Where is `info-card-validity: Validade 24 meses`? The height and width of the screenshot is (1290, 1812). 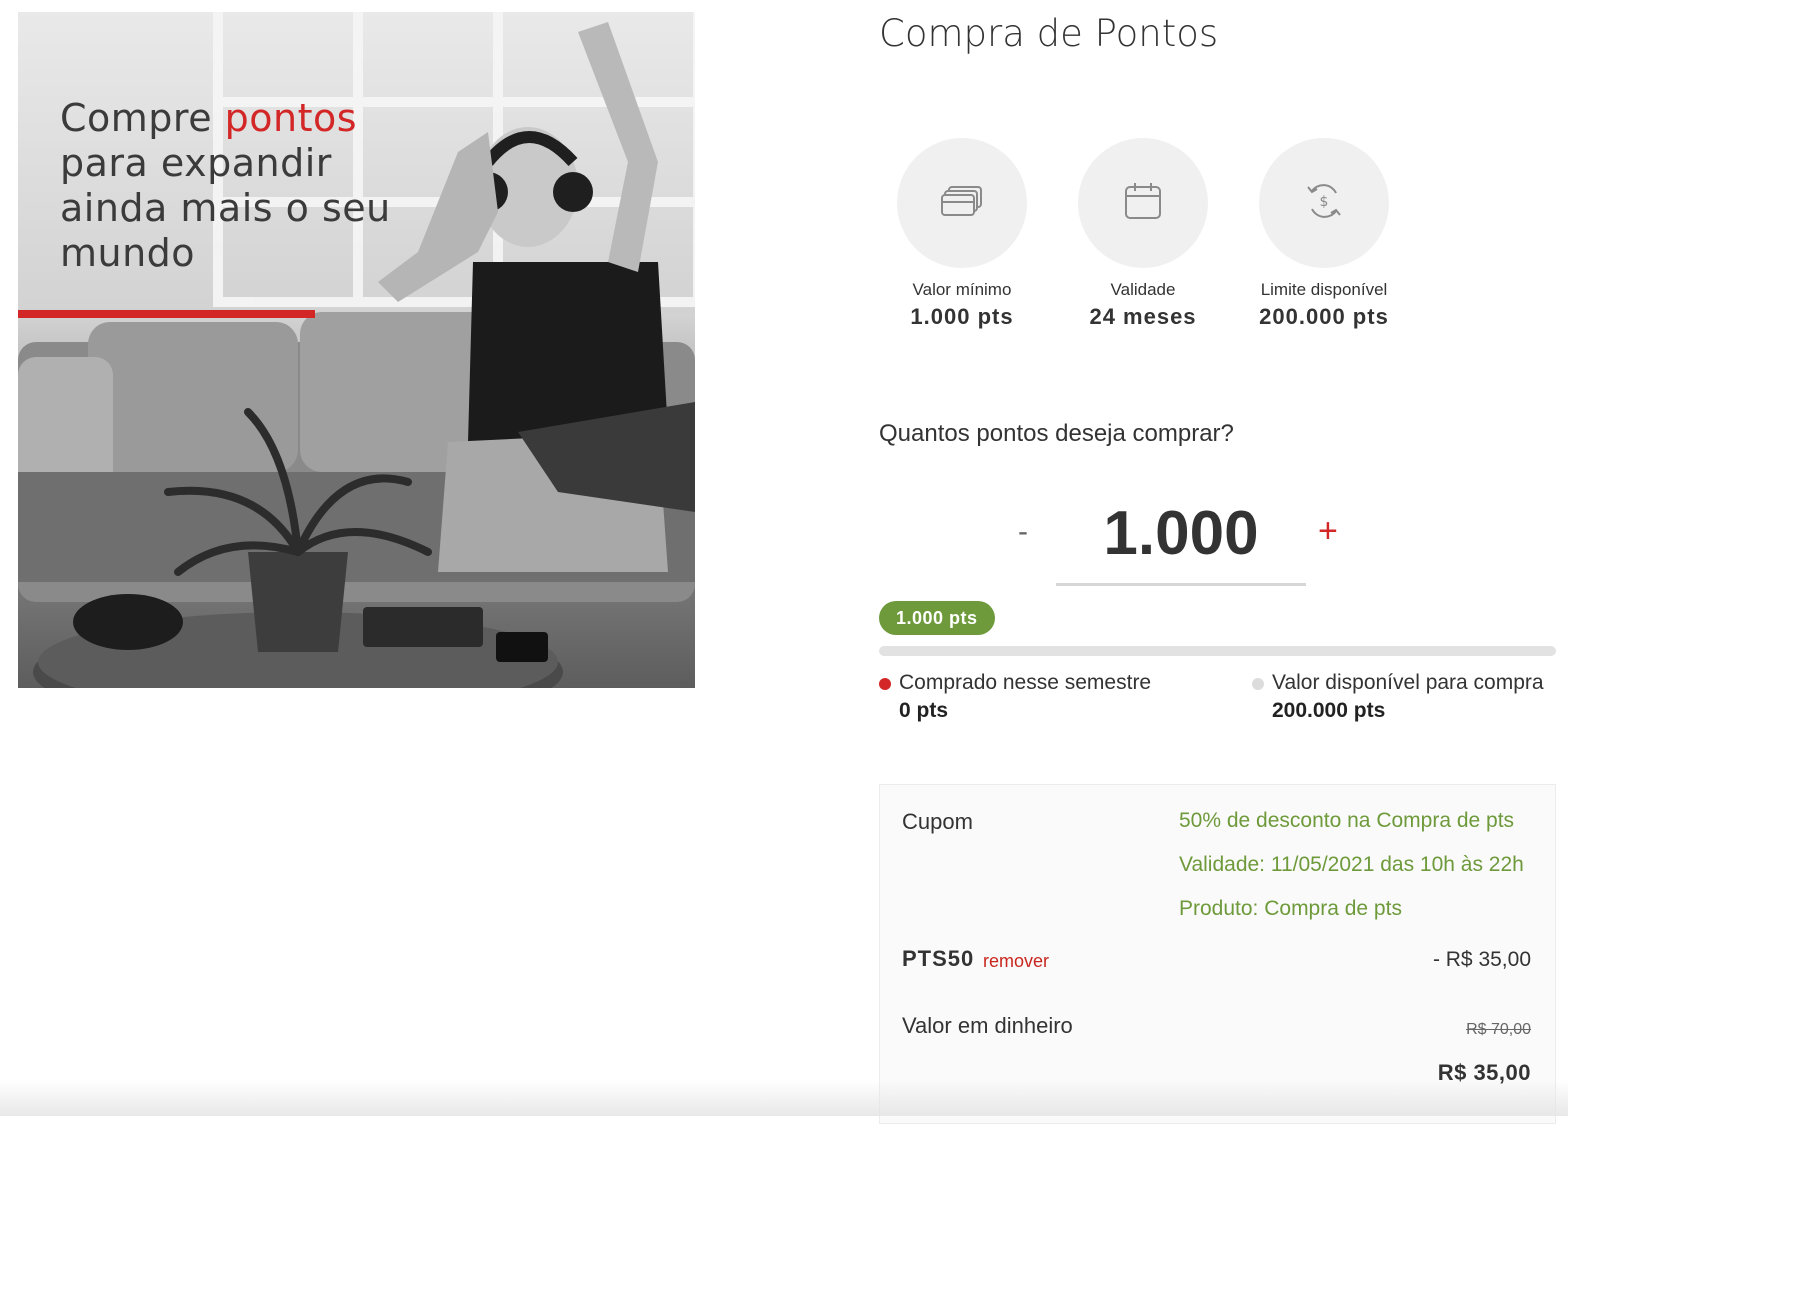
info-card-validity: Validade 24 meses is located at coordinates (1143, 234).